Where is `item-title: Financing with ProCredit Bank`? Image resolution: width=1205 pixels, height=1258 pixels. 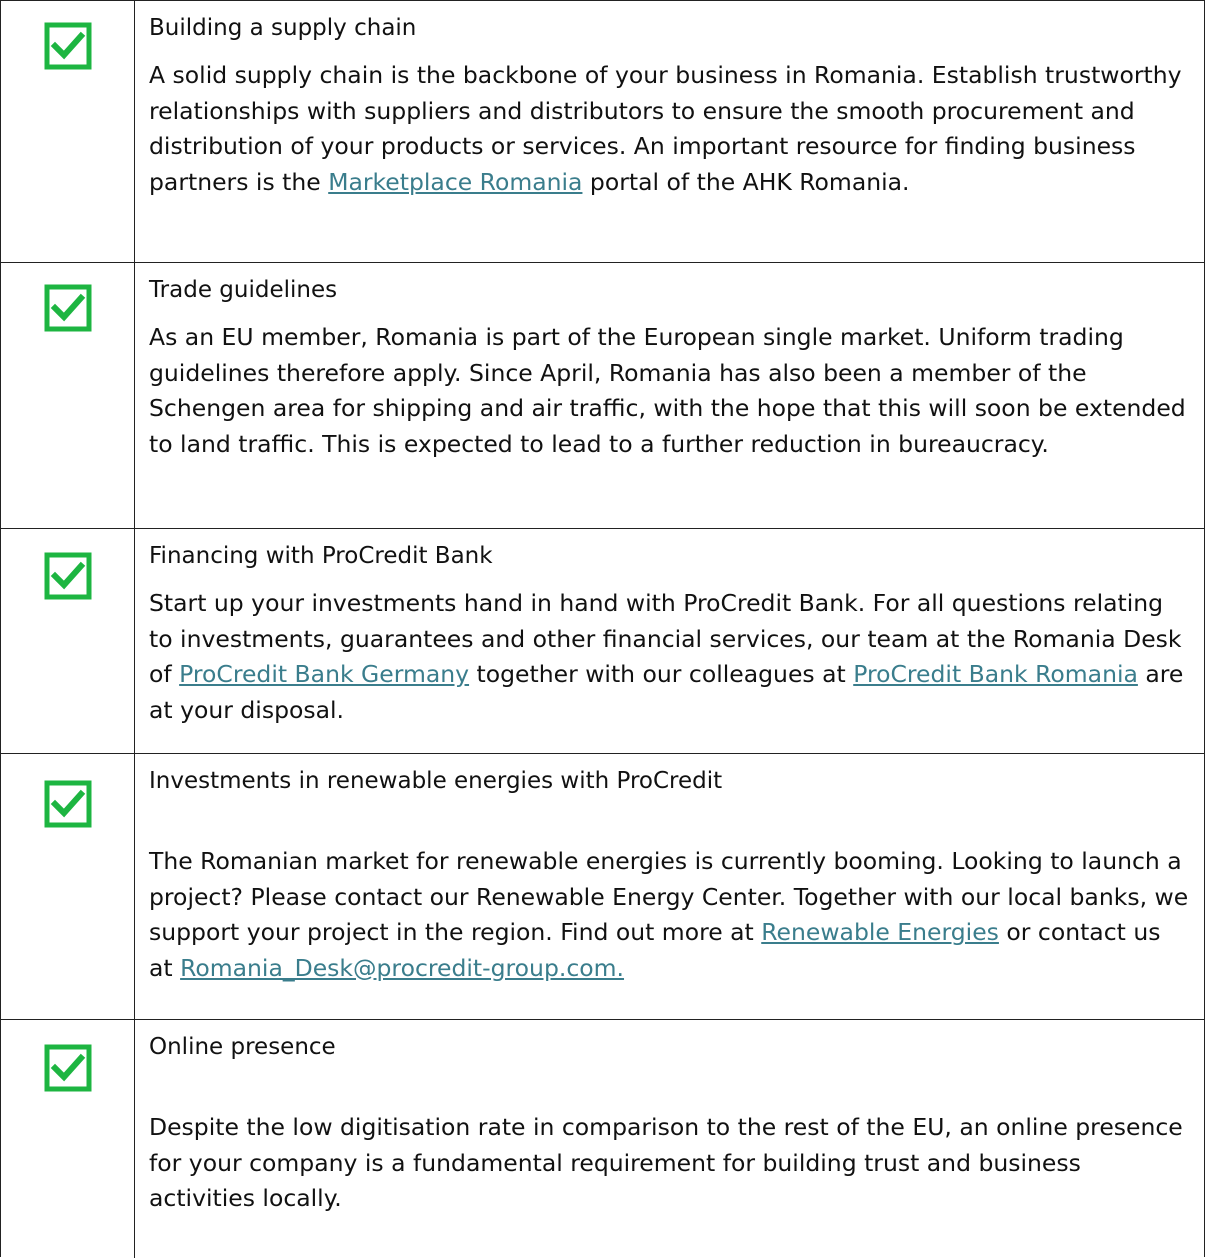
item-title: Financing with ProCredit Bank is located at coordinates (321, 556).